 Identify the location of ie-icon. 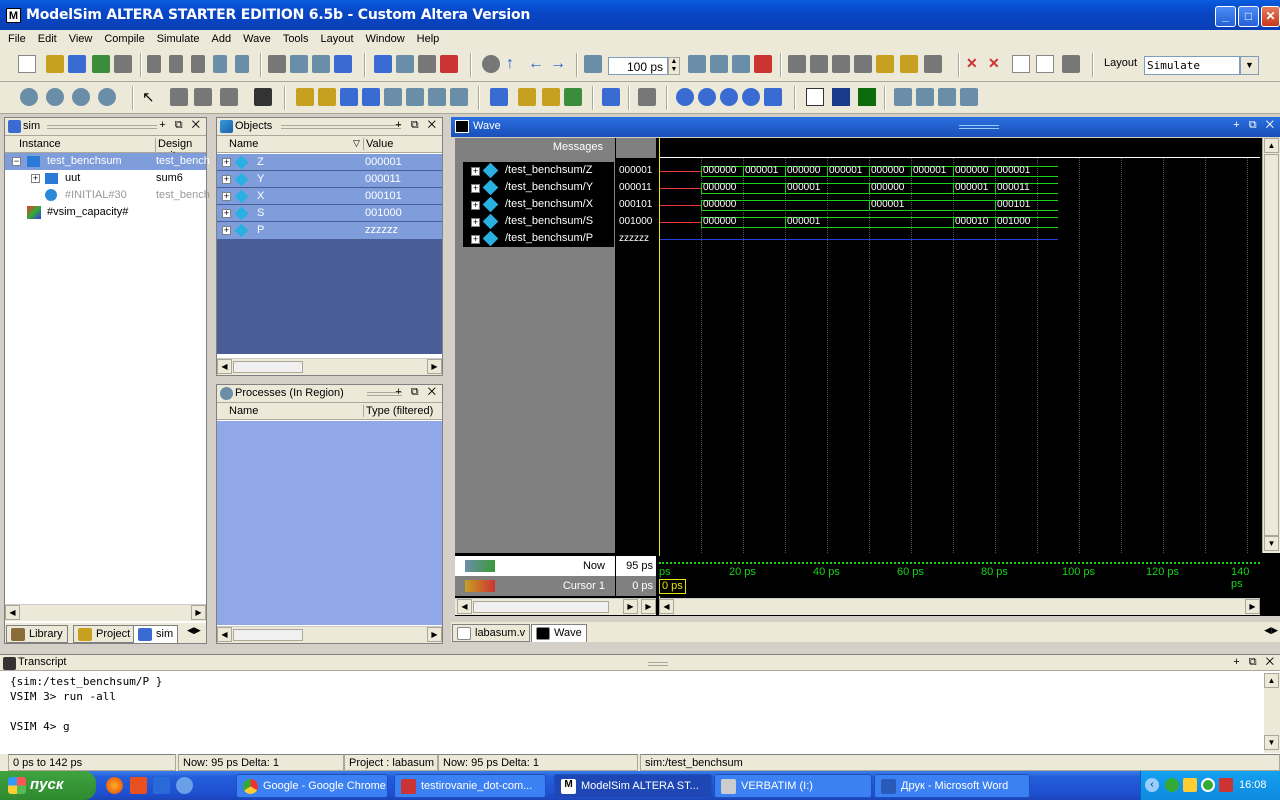
(184, 785).